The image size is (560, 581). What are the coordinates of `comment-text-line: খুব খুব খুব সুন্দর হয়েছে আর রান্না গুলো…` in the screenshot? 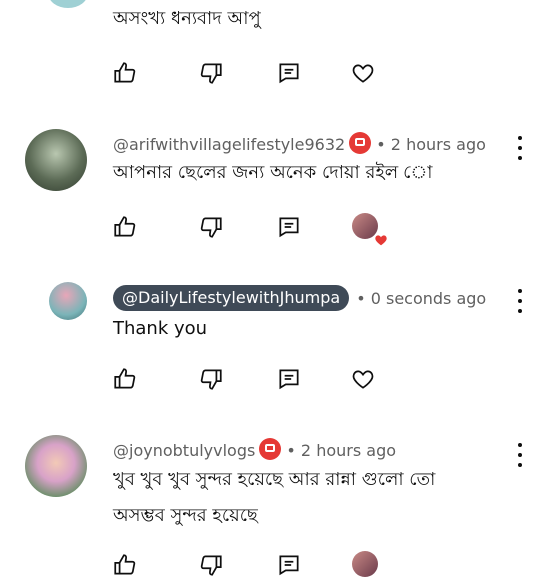 It's located at (274, 479).